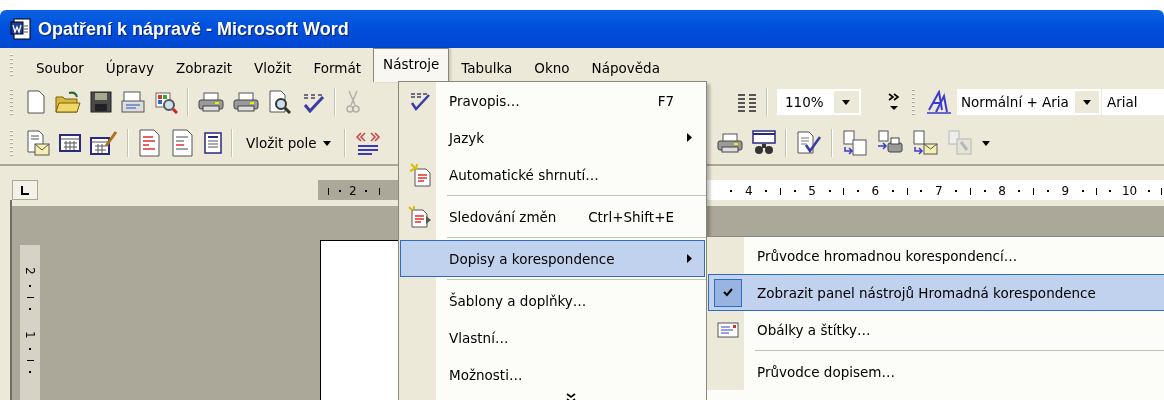  Describe the element at coordinates (419, 174) in the screenshot. I see `auto-summary-icon` at that location.